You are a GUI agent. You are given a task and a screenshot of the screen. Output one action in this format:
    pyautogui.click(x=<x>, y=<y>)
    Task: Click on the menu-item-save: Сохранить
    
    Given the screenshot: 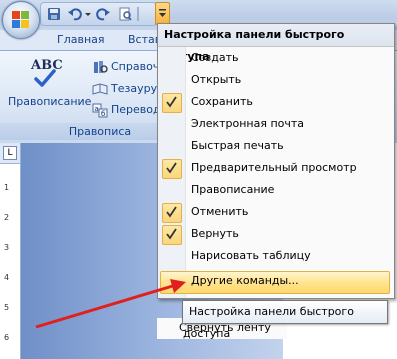 What is the action you would take?
    pyautogui.click(x=276, y=102)
    